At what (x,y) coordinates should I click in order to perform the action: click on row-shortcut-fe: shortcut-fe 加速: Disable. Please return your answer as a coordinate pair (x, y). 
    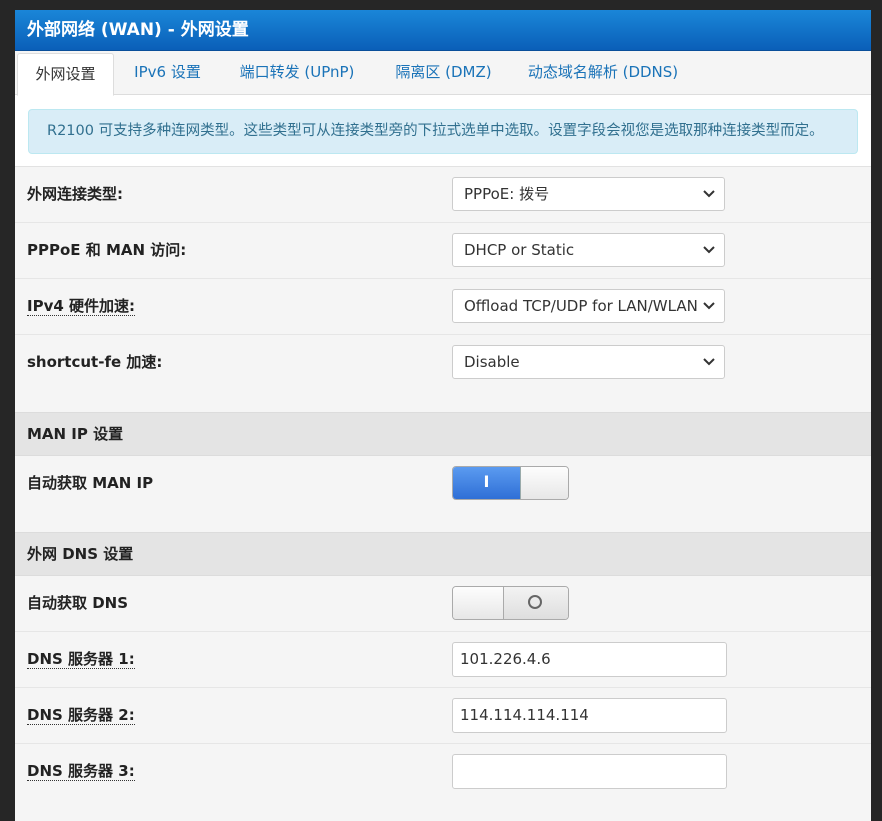
    Looking at the image, I should click on (443, 362).